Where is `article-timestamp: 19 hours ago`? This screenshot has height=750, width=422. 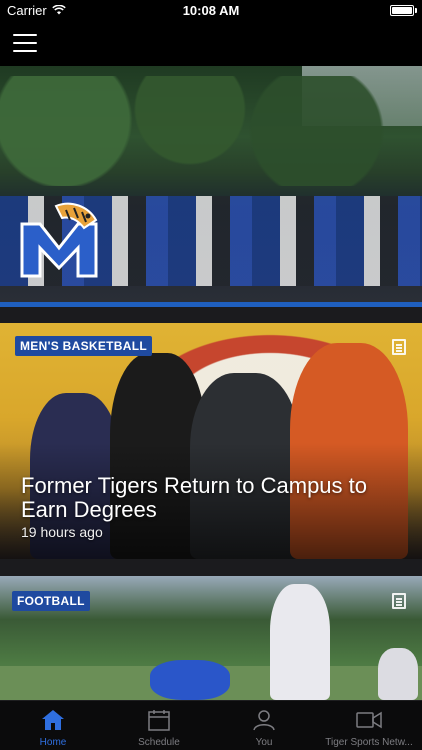 article-timestamp: 19 hours ago is located at coordinates (62, 532).